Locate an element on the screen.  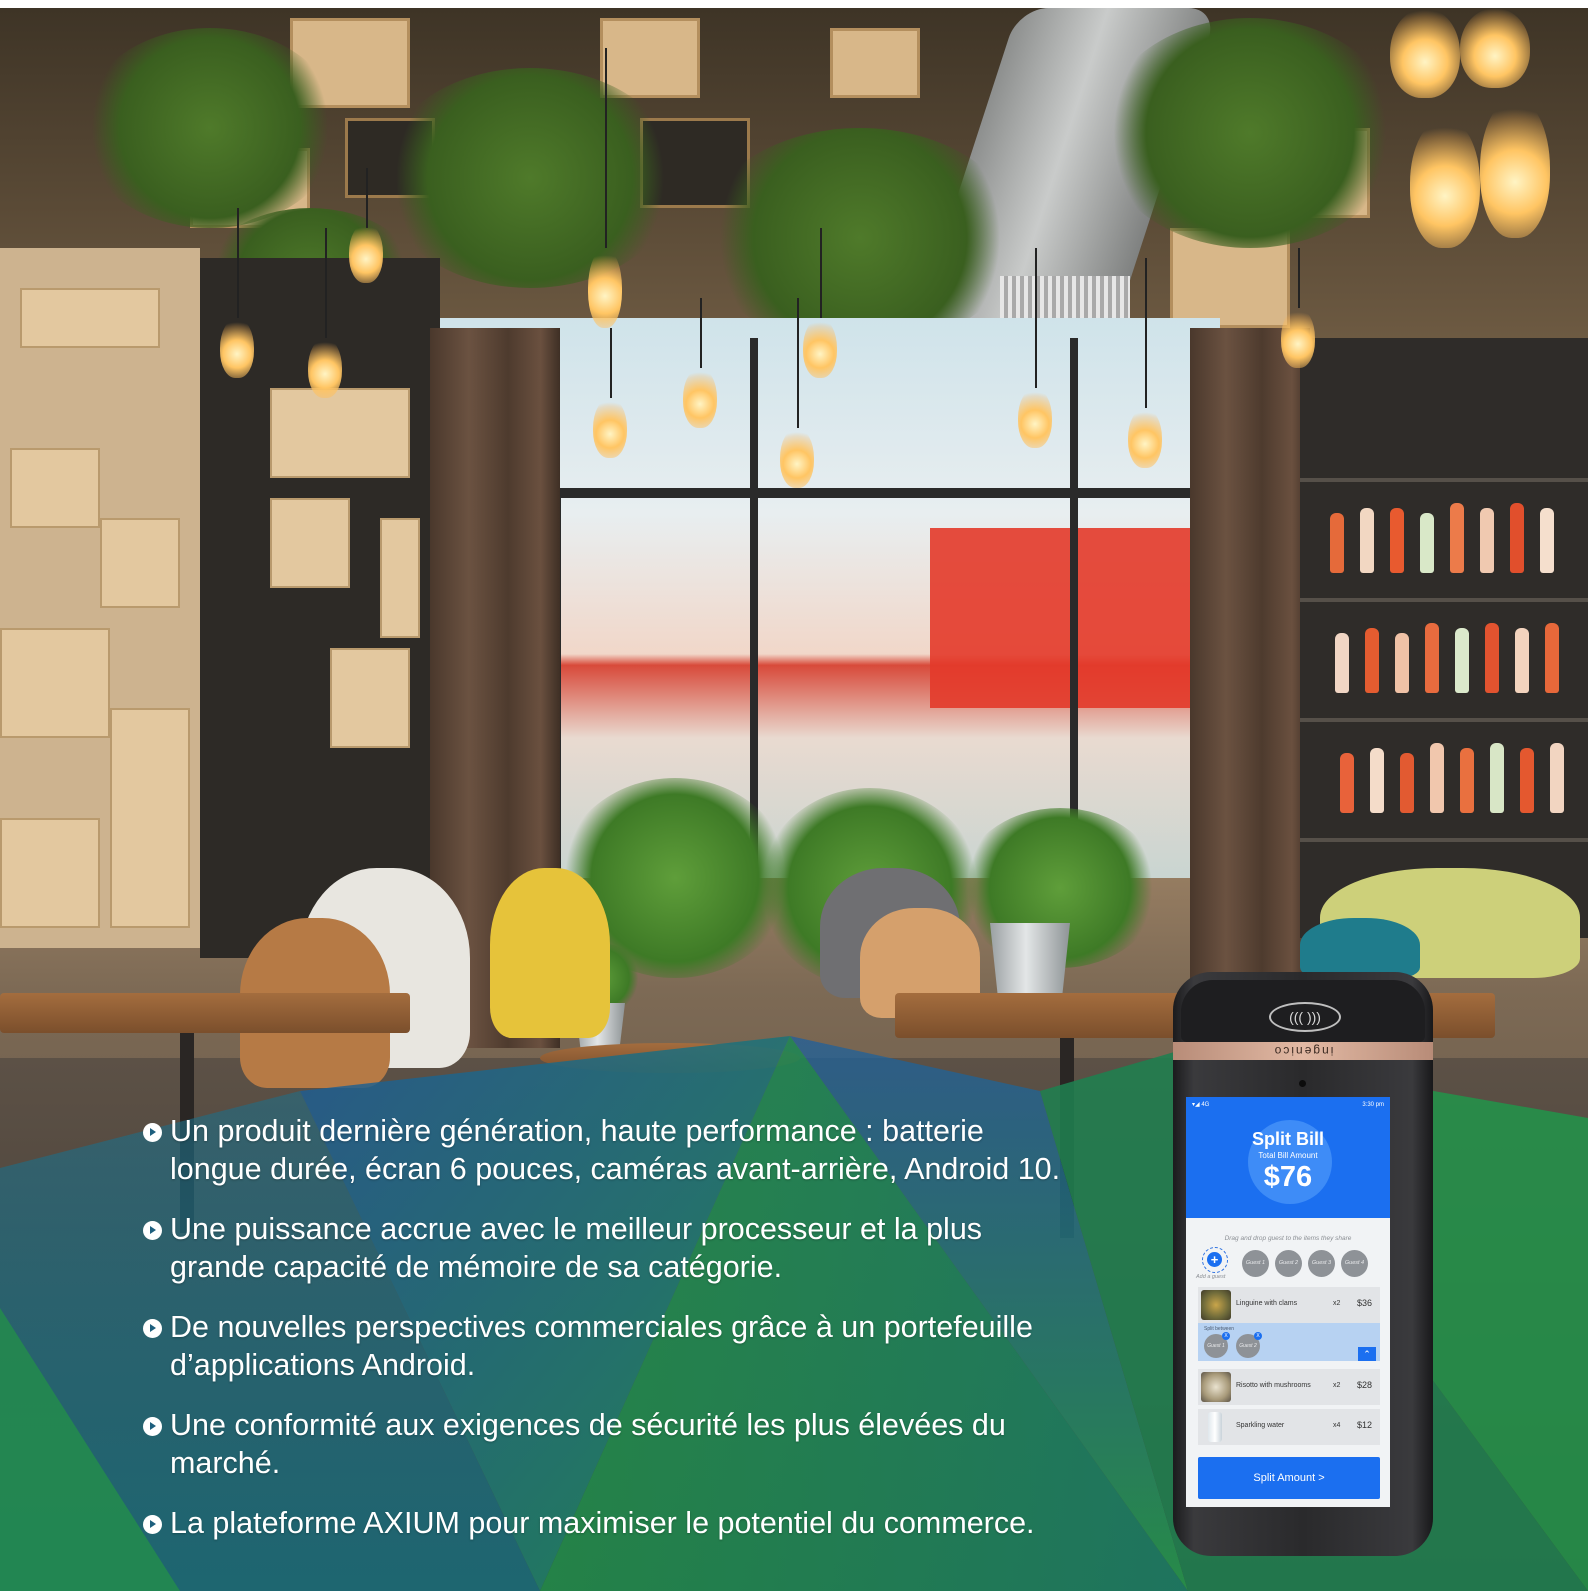
bottle-thumbnail is located at coordinates (1215, 1427).